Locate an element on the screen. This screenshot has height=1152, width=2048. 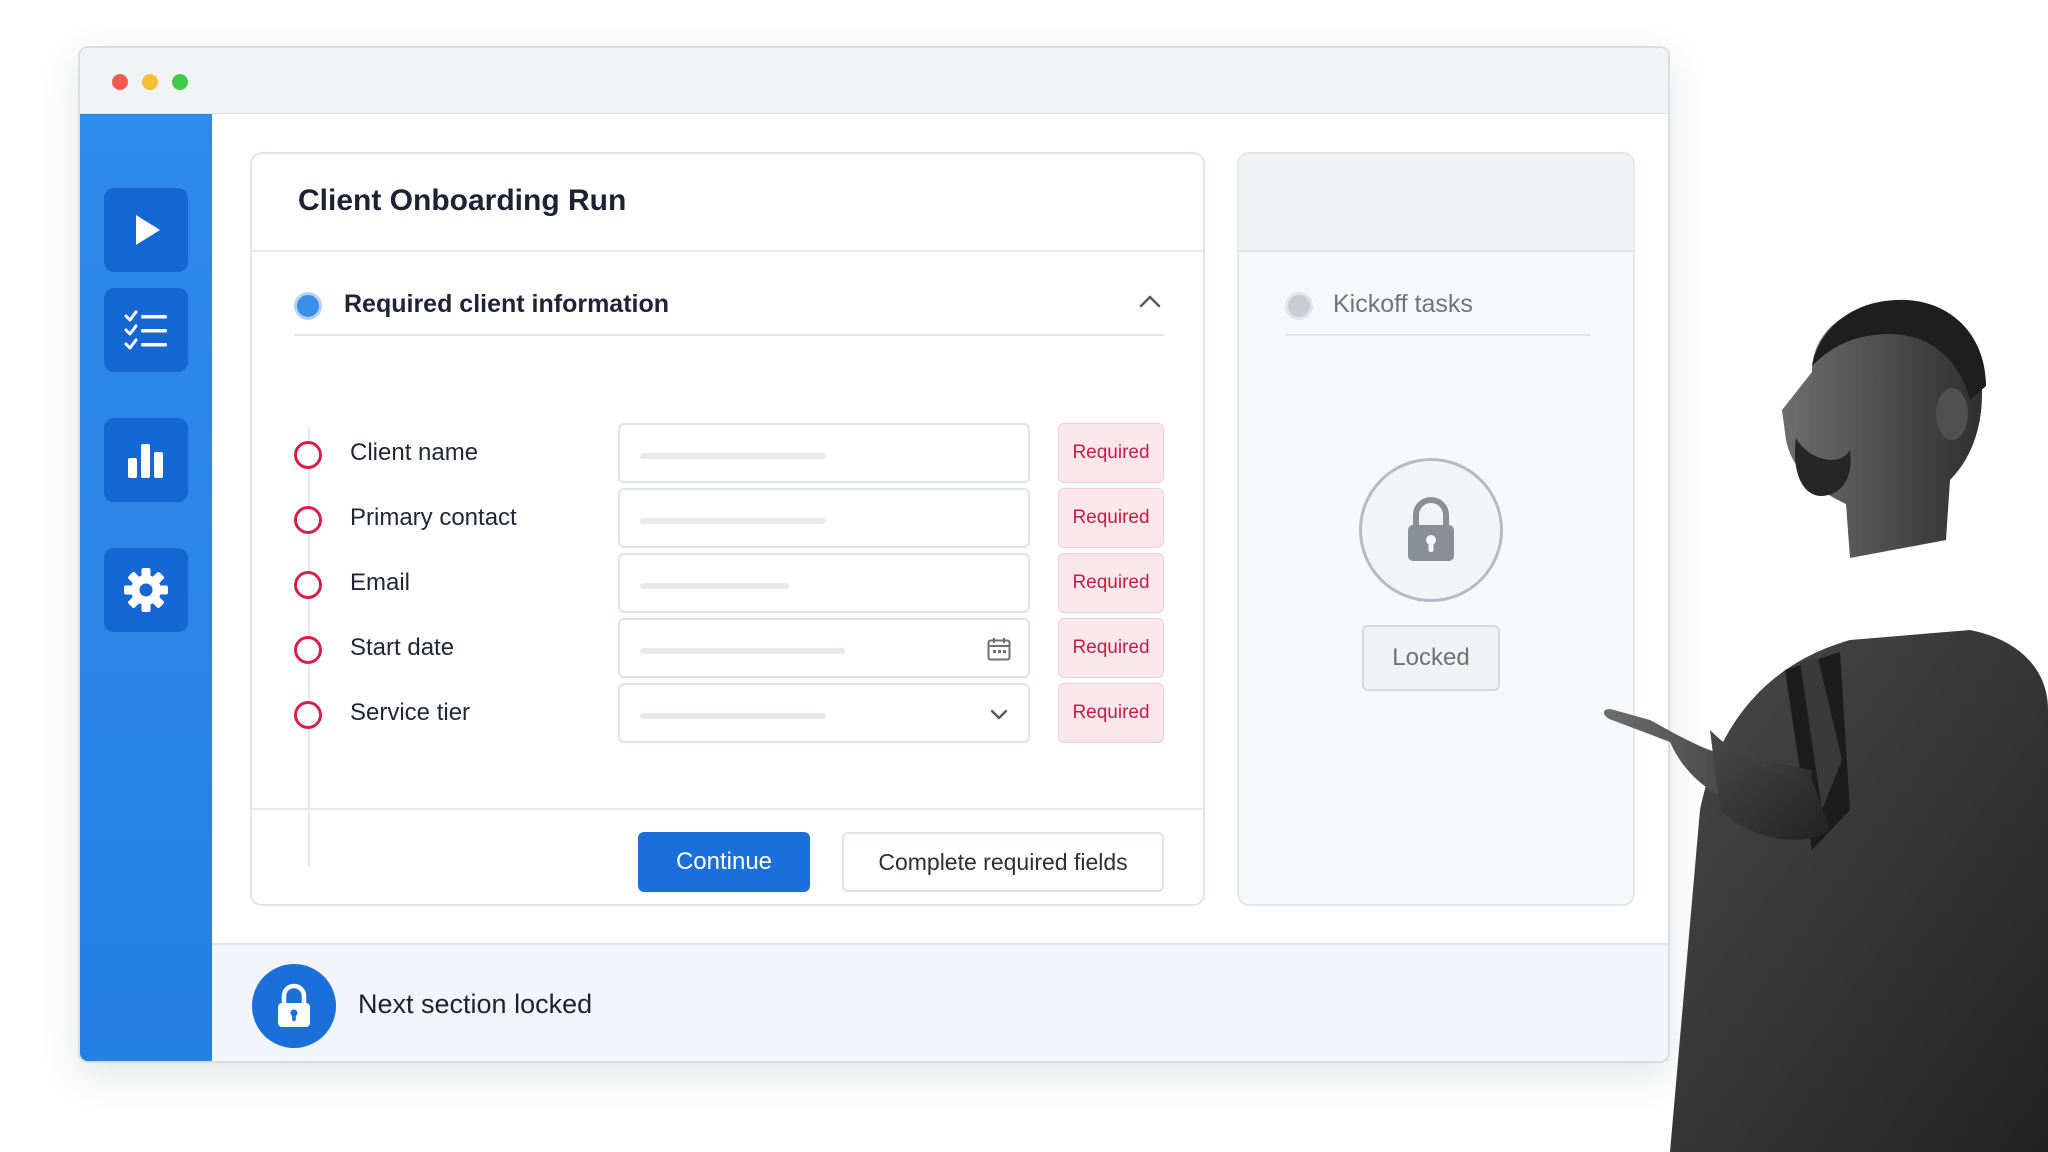
minimize-window-button is located at coordinates (150, 82).